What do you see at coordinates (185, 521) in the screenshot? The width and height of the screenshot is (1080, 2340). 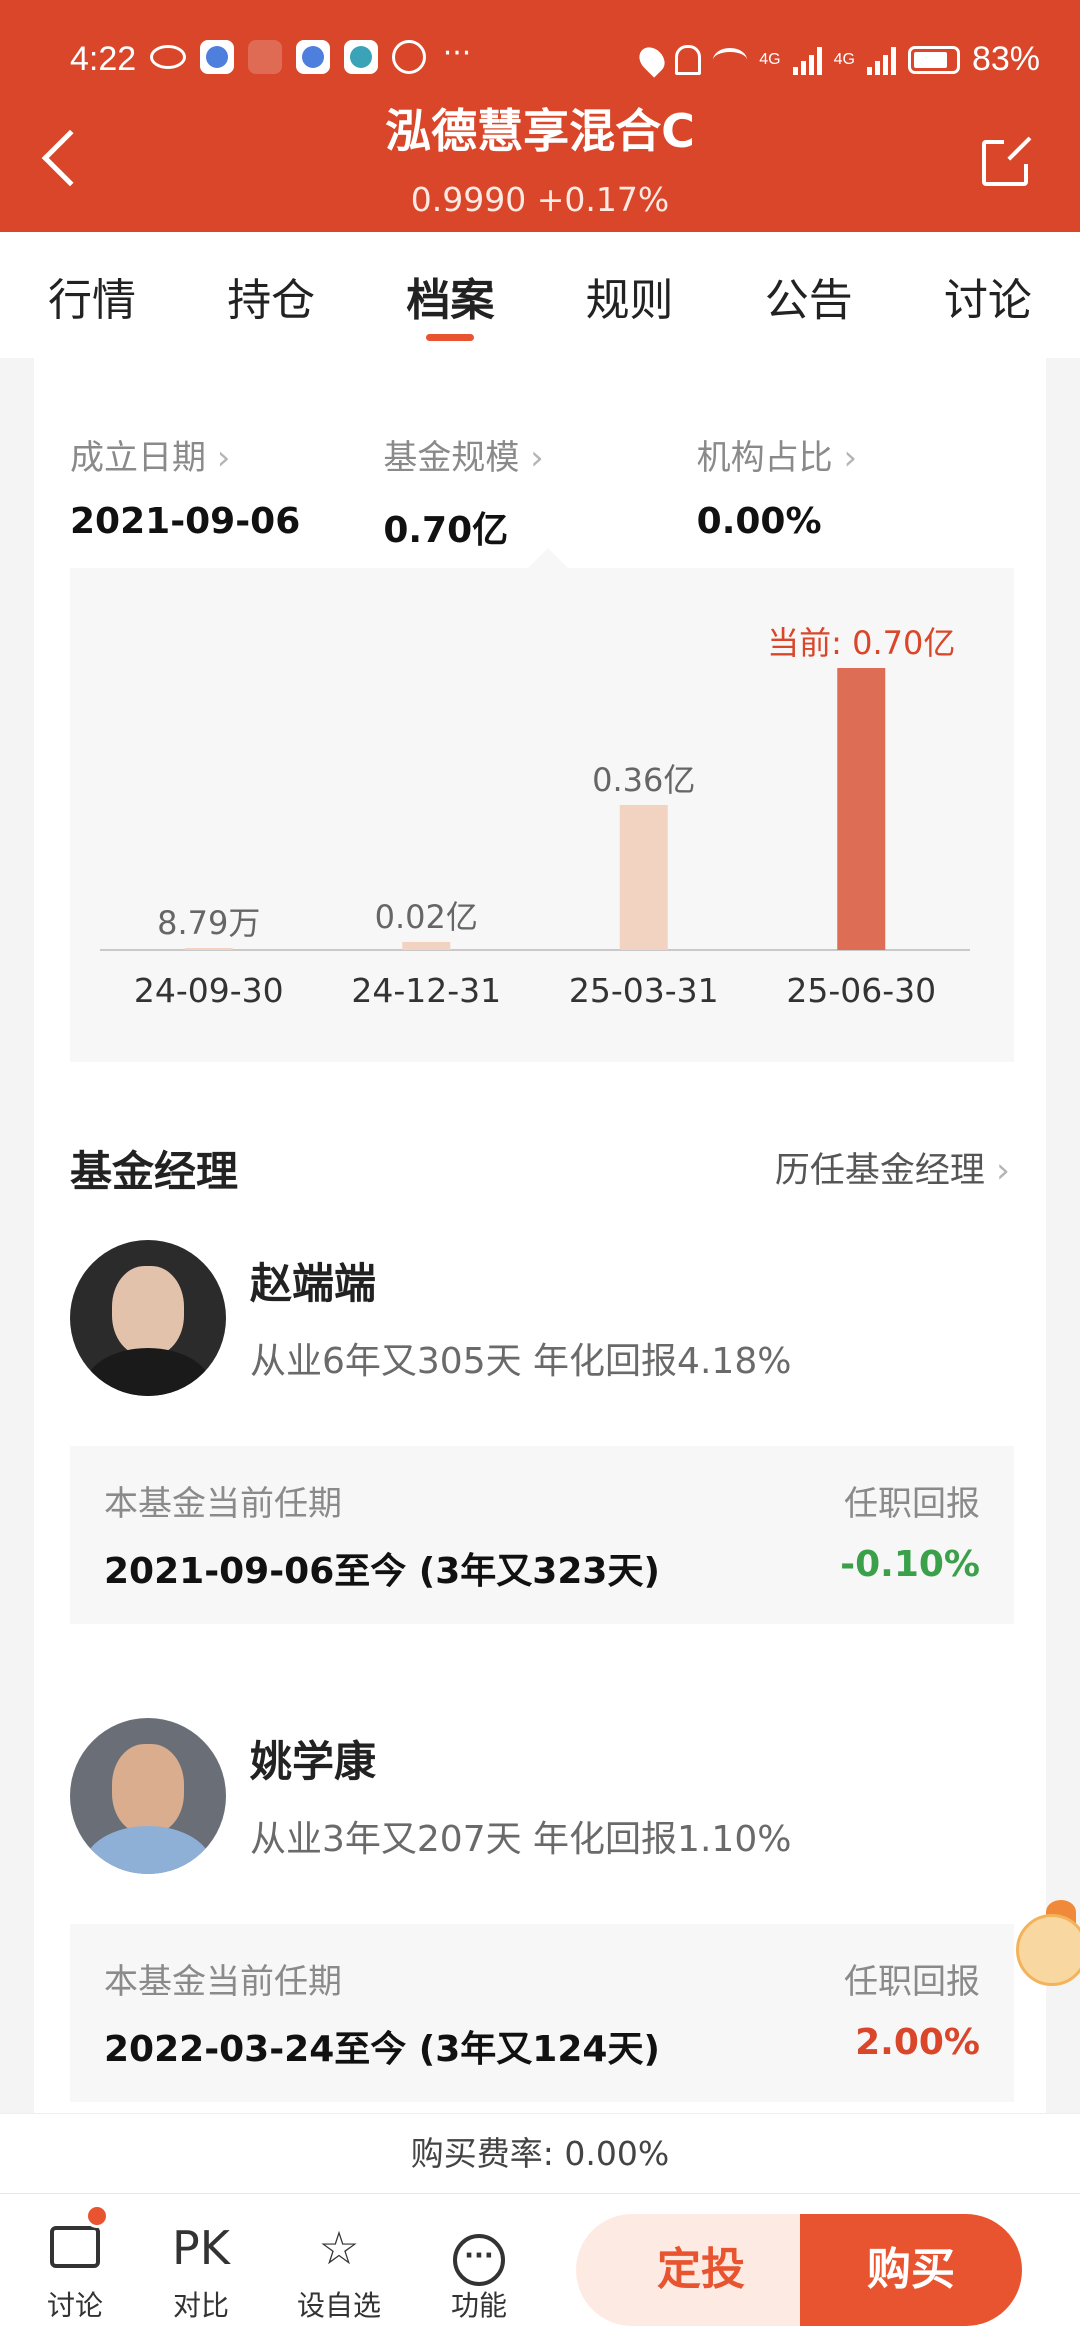 I see `stat-value: 2021-09-06` at bounding box center [185, 521].